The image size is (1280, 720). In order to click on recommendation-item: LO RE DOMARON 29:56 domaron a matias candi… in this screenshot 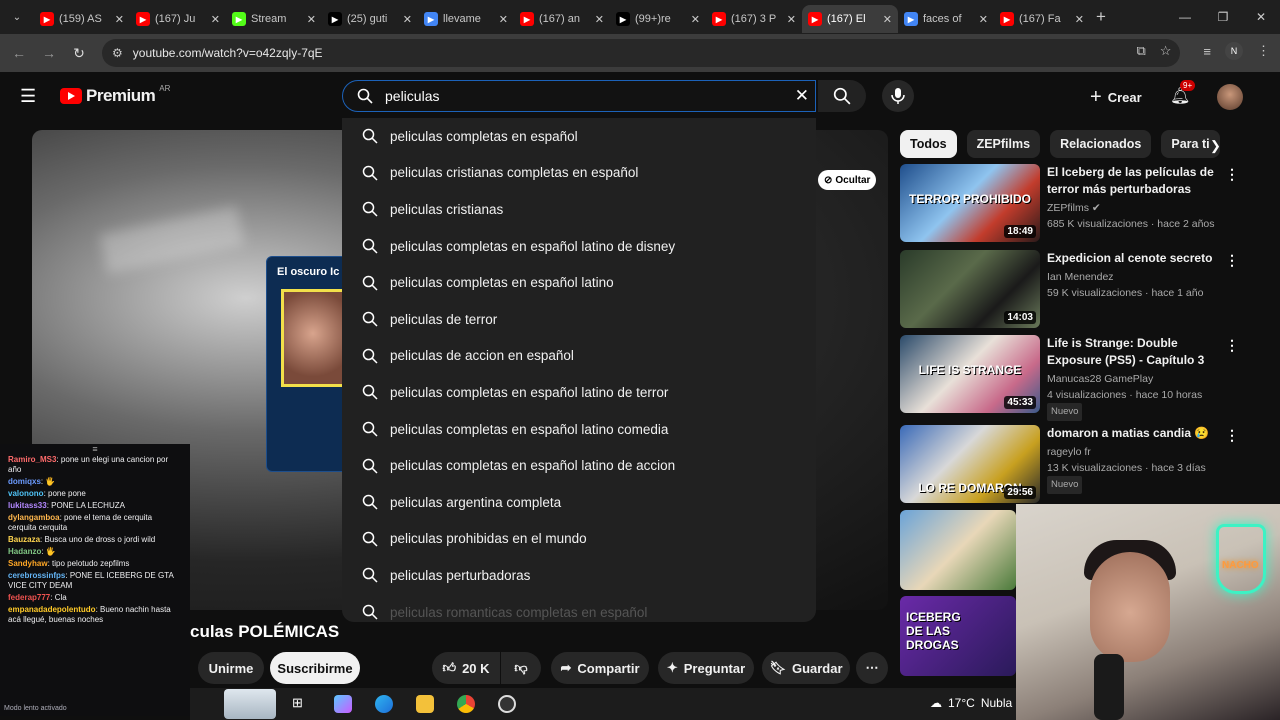, I will do `click(1085, 465)`.